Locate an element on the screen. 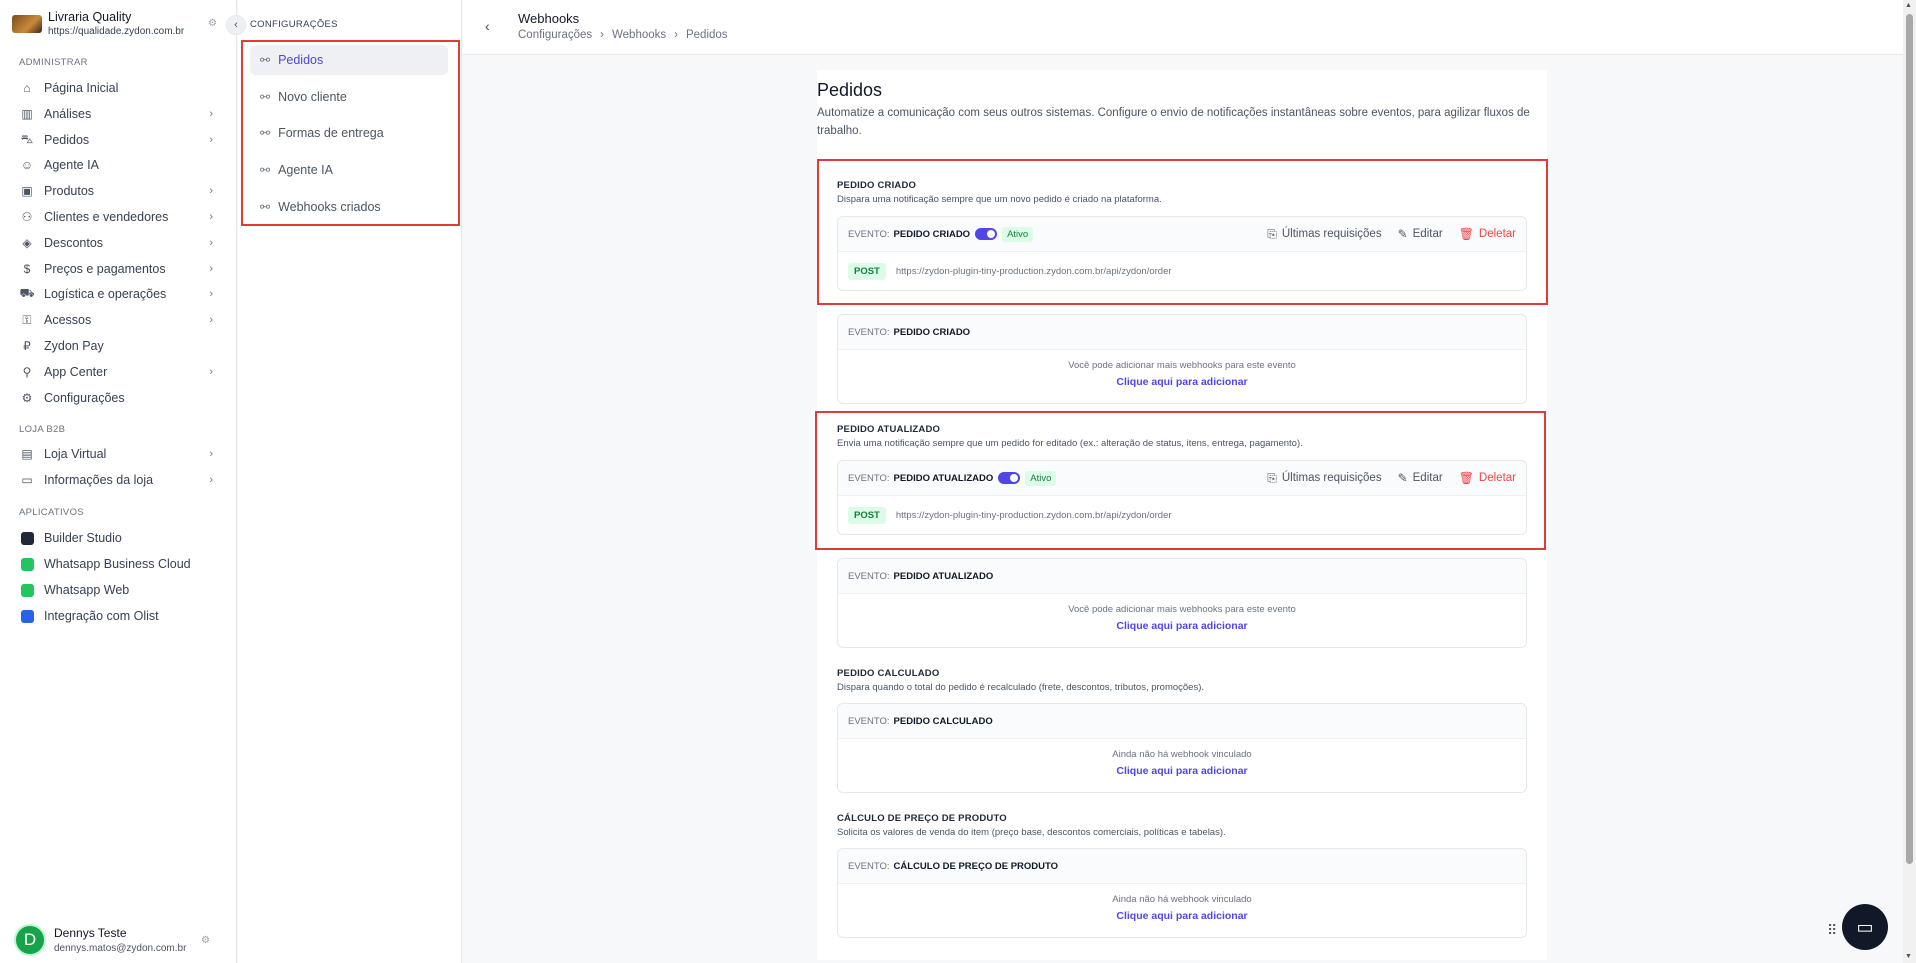 The image size is (1916, 963). section-apps: APLICATIVOS is located at coordinates (51, 512).